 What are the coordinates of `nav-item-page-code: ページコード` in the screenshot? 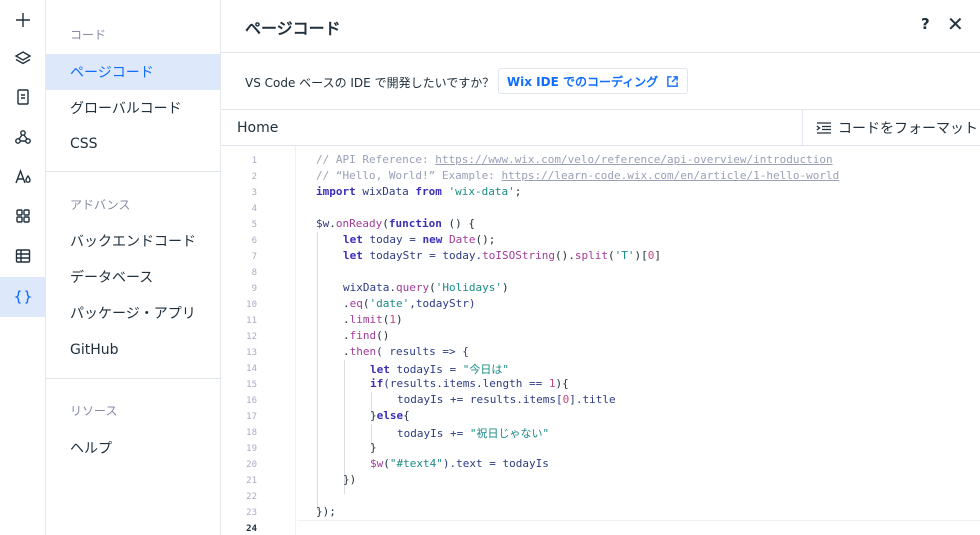 It's located at (133, 72).